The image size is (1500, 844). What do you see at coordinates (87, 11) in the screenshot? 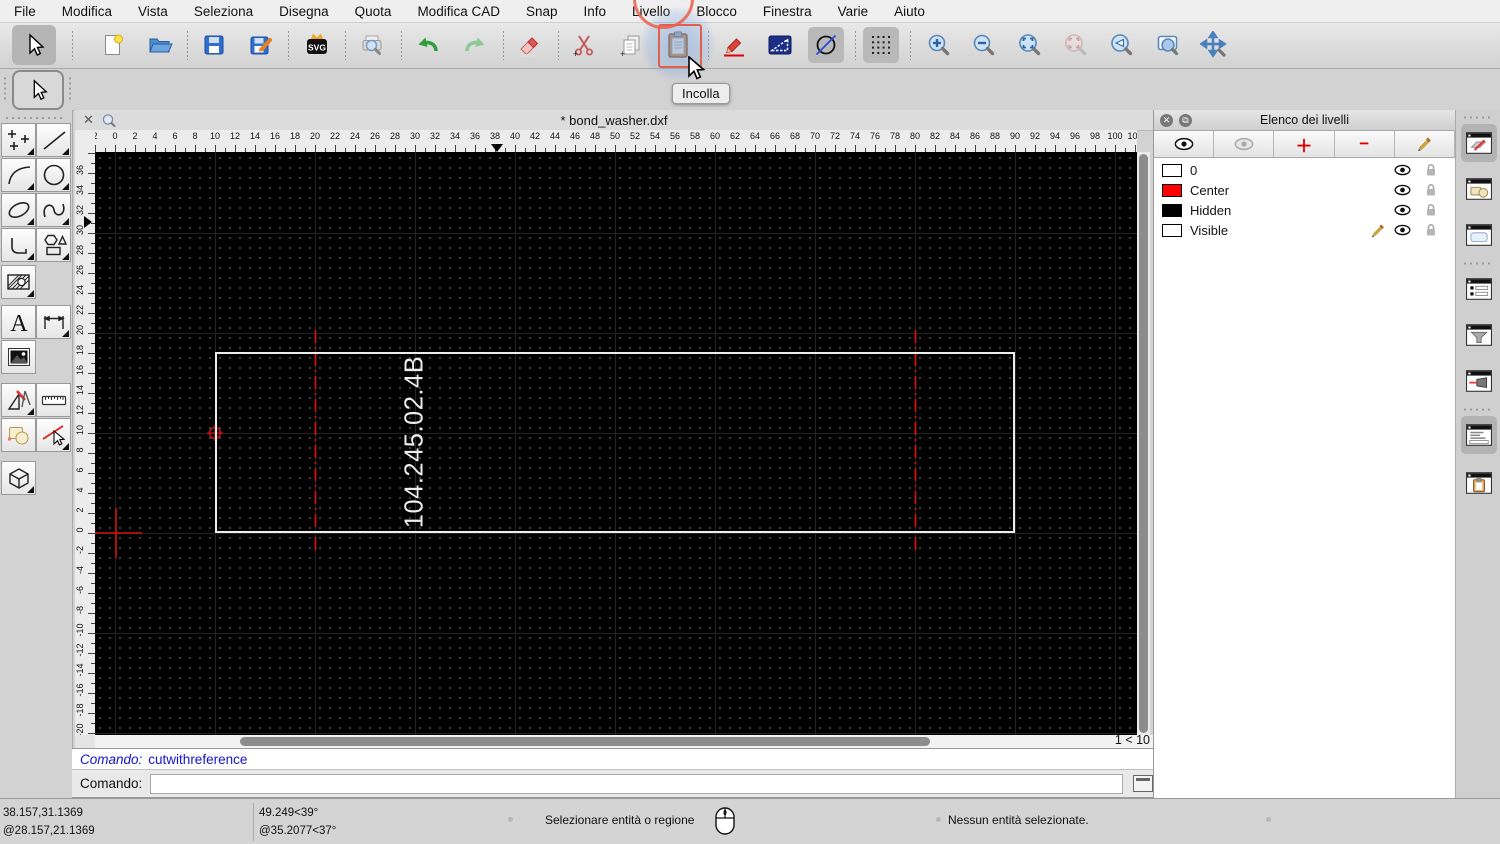
I see `menu-modifica: Modifica` at bounding box center [87, 11].